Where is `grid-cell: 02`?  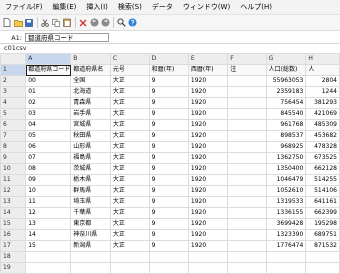
grid-cell: 02 is located at coordinates (48, 103).